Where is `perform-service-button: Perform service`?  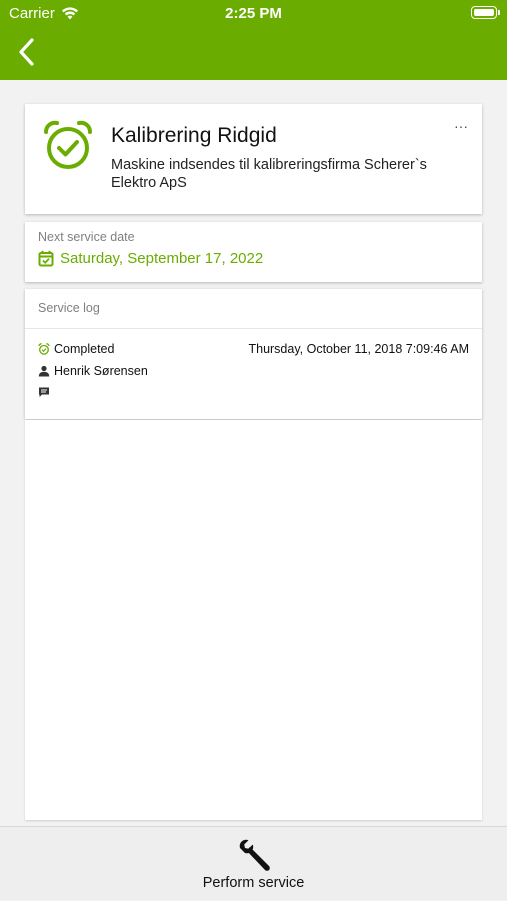 perform-service-button: Perform service is located at coordinates (253, 864).